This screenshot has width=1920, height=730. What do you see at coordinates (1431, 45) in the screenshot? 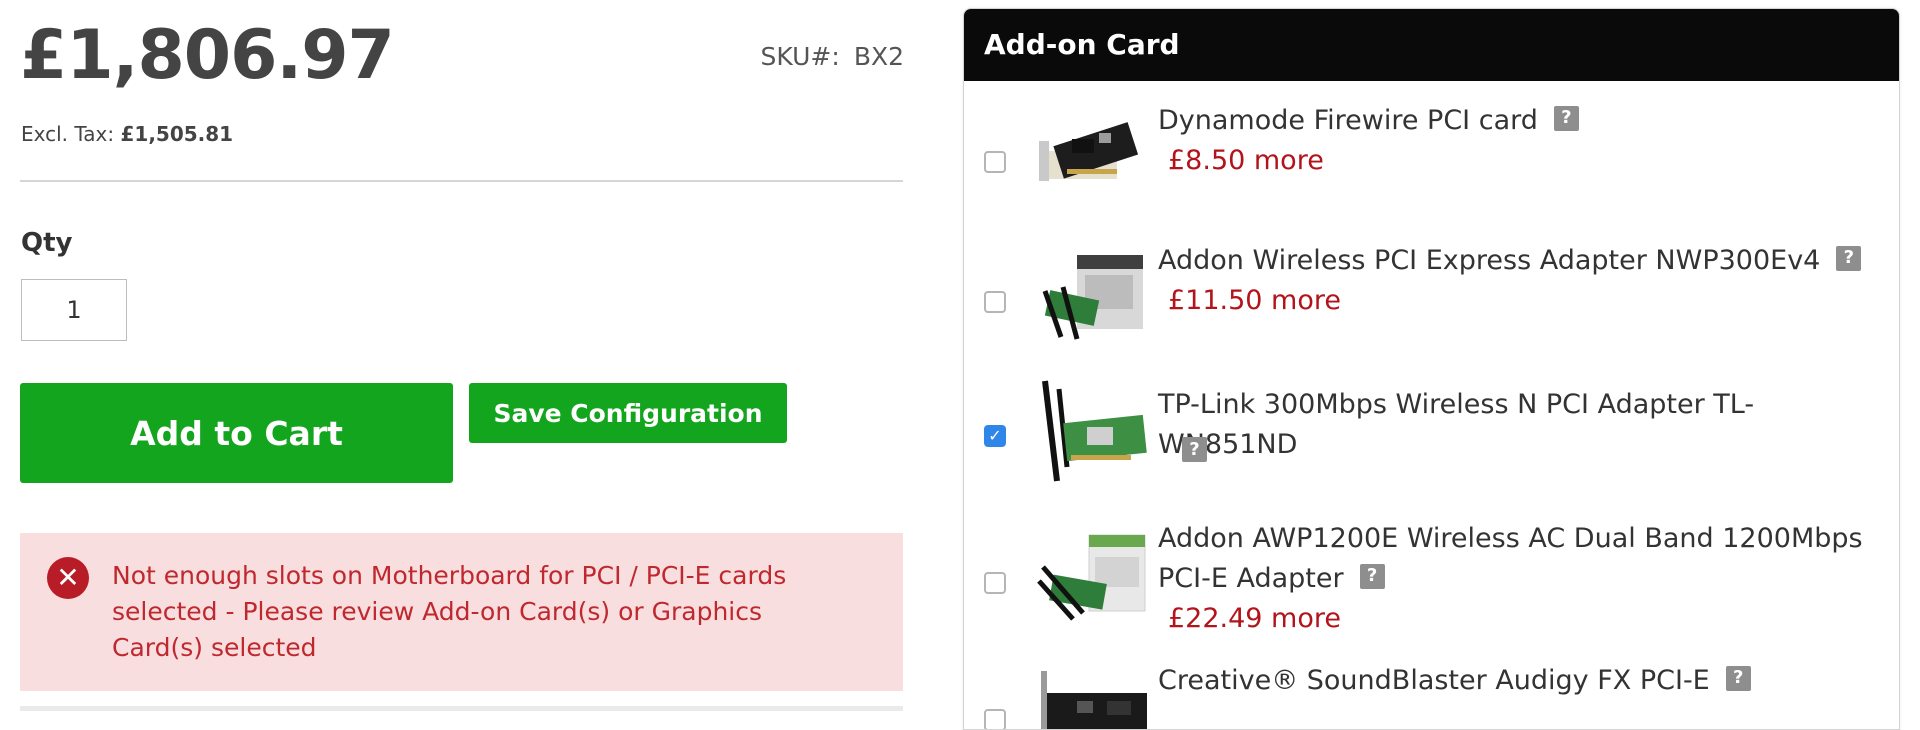
I see `panel-title: Add-on Card` at bounding box center [1431, 45].